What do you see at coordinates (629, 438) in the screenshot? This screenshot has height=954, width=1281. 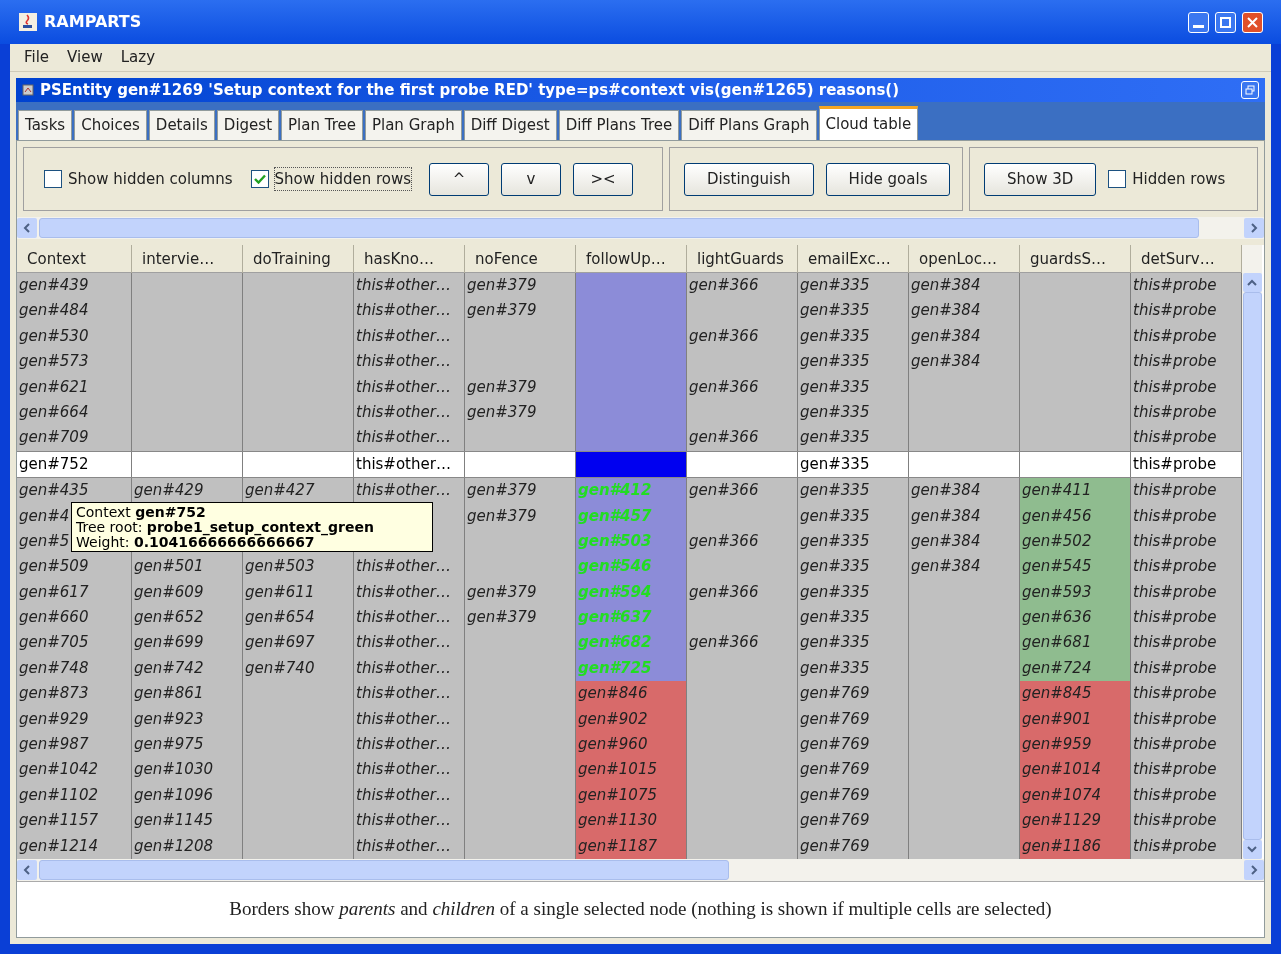 I see `table-row: gen#709 this#other… gen#366 gen#335 this#probe` at bounding box center [629, 438].